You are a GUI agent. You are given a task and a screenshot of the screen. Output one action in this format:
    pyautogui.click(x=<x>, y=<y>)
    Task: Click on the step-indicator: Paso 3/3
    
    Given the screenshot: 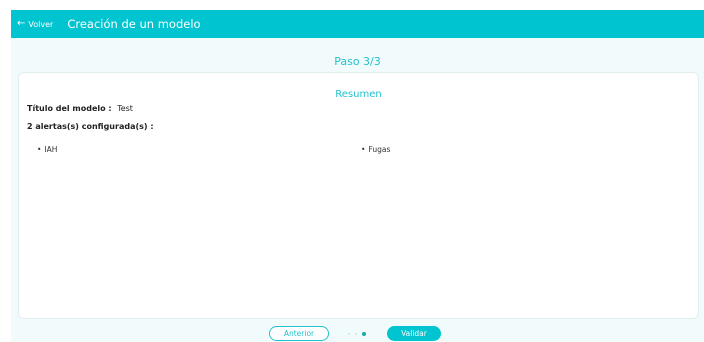 What is the action you would take?
    pyautogui.click(x=357, y=61)
    